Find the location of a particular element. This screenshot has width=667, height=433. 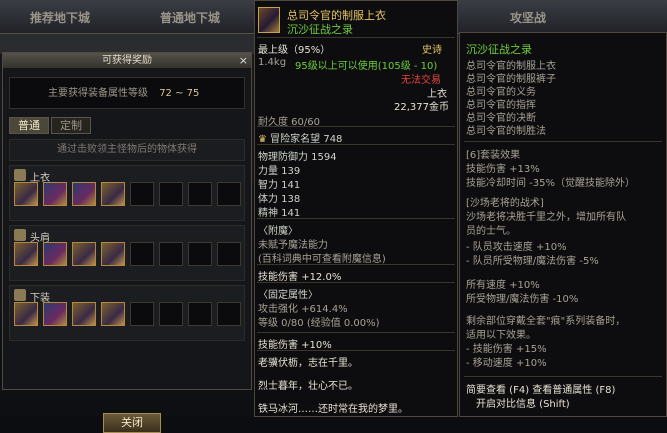

item-requirement: 95级以上可以使用(105级 - 10) is located at coordinates (366, 66).